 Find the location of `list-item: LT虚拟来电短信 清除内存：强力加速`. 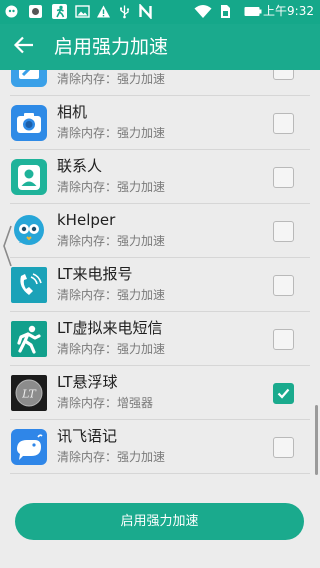

list-item: LT虚拟来电短信 清除内存：强力加速 is located at coordinates (160, 339).